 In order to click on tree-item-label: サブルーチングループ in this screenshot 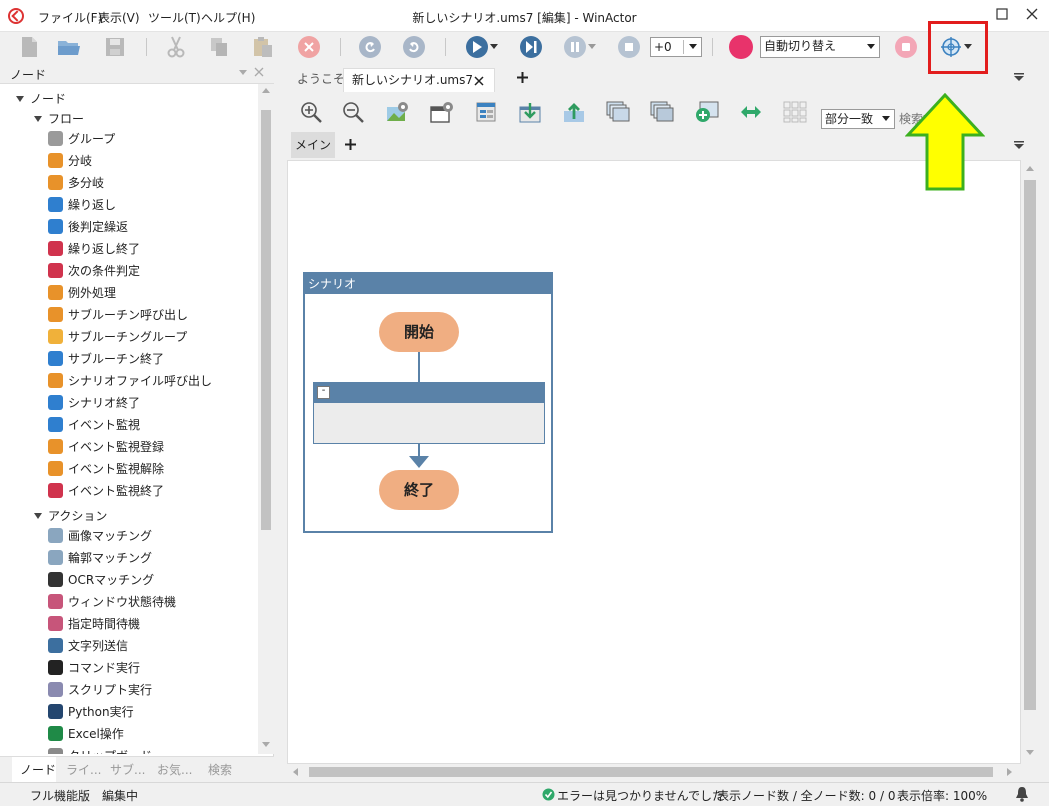, I will do `click(128, 337)`.